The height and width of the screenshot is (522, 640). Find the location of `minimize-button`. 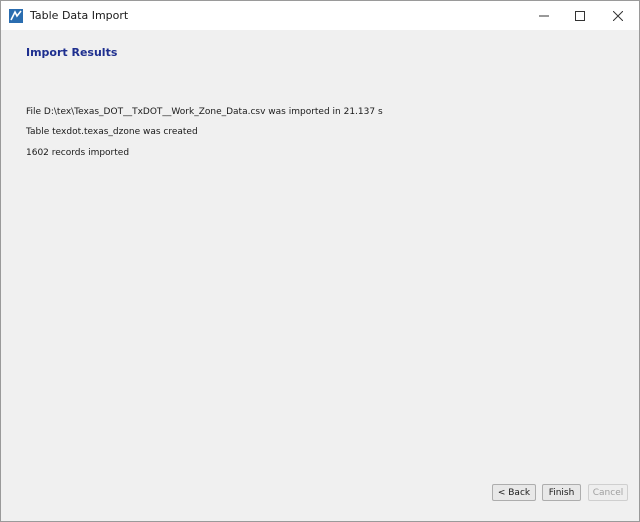

minimize-button is located at coordinates (544, 15).